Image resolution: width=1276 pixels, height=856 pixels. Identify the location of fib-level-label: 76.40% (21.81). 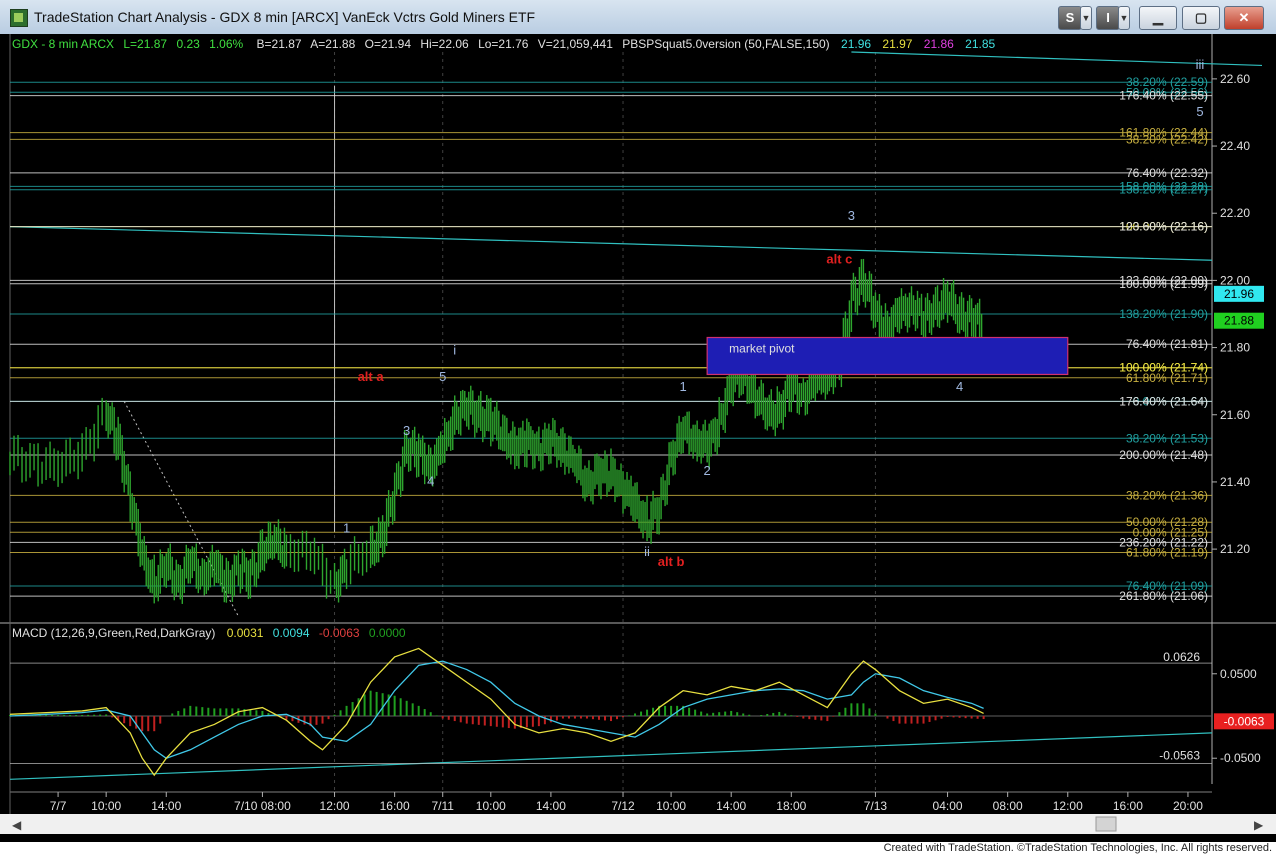
(1167, 344).